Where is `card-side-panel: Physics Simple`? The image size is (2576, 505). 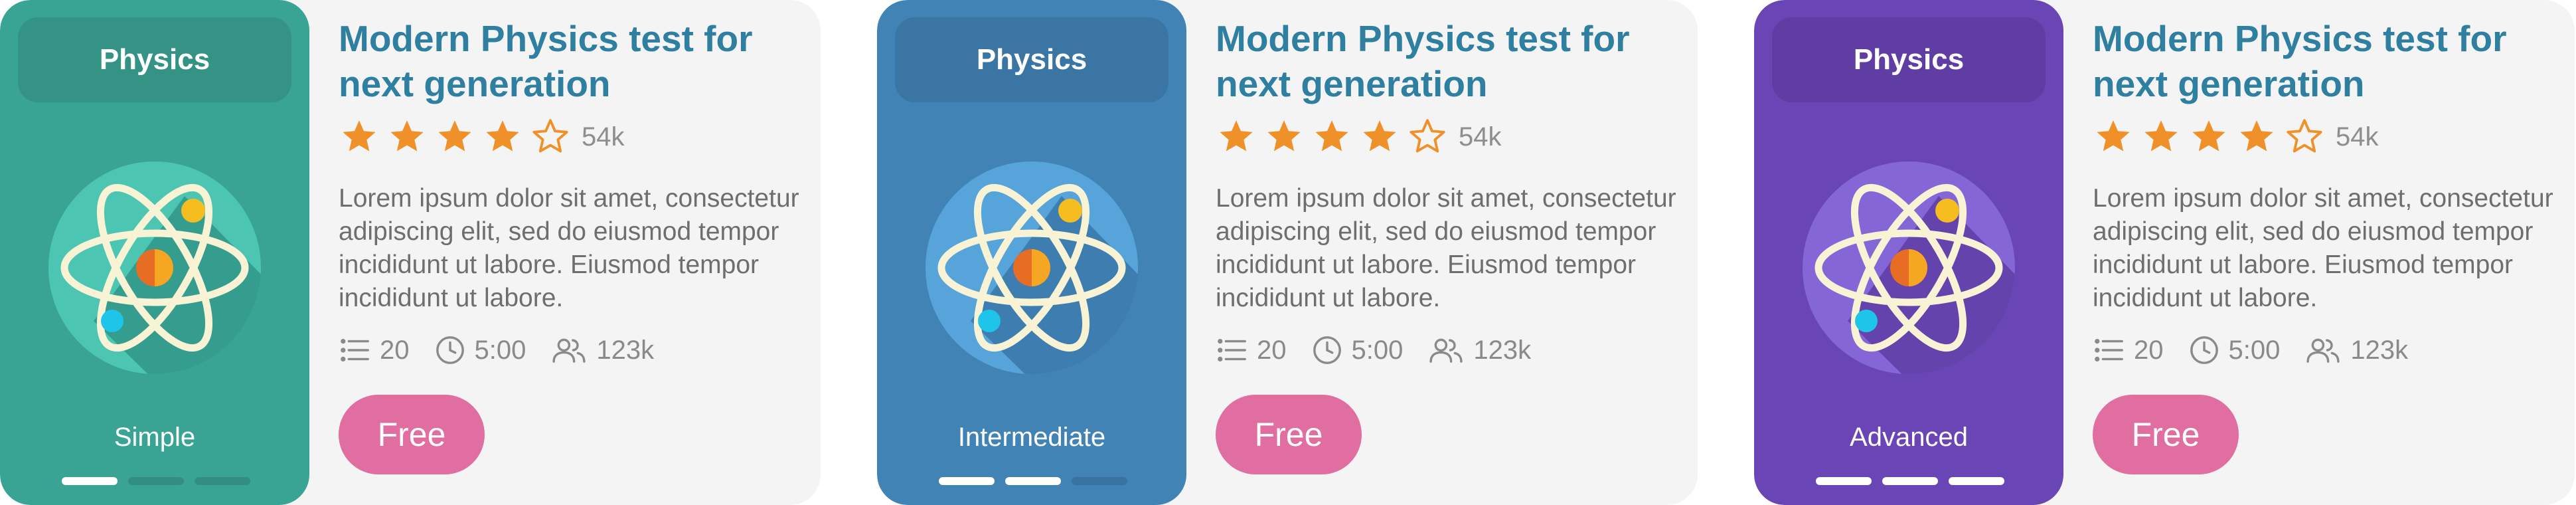
card-side-panel: Physics Simple is located at coordinates (154, 252).